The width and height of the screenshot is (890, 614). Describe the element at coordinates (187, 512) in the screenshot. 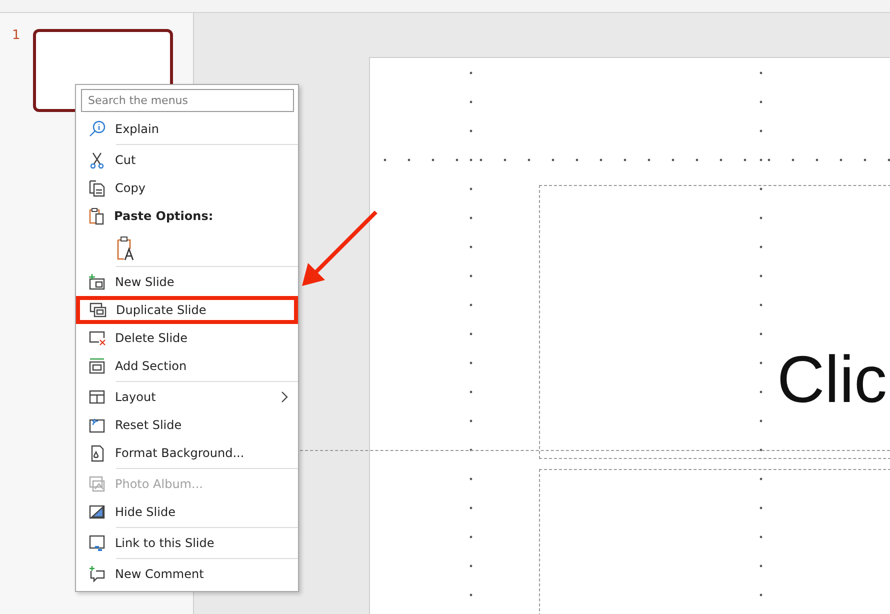

I see `menu-item: Hide Slide` at that location.